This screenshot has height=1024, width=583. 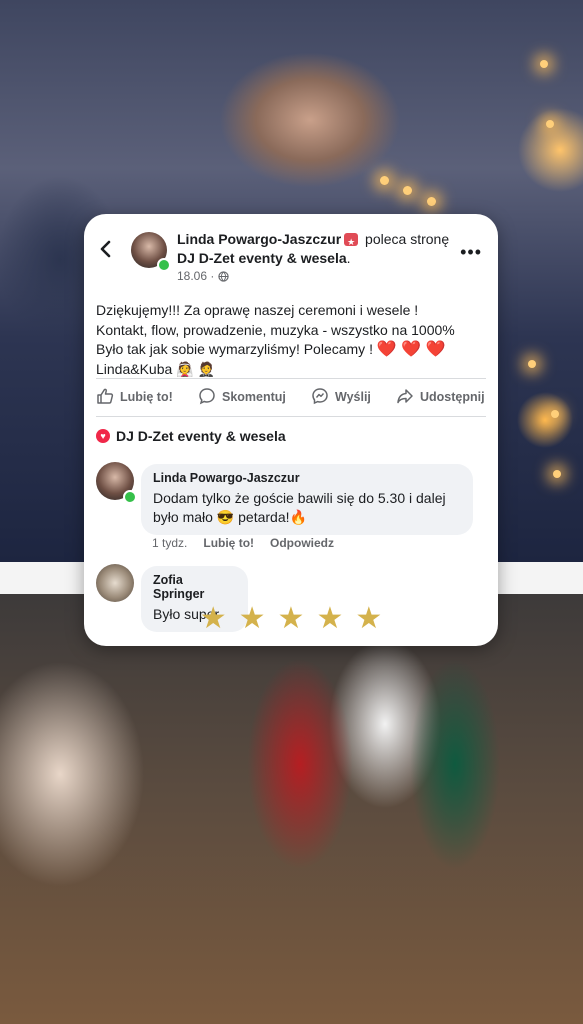 I want to click on globe-icon, so click(x=223, y=278).